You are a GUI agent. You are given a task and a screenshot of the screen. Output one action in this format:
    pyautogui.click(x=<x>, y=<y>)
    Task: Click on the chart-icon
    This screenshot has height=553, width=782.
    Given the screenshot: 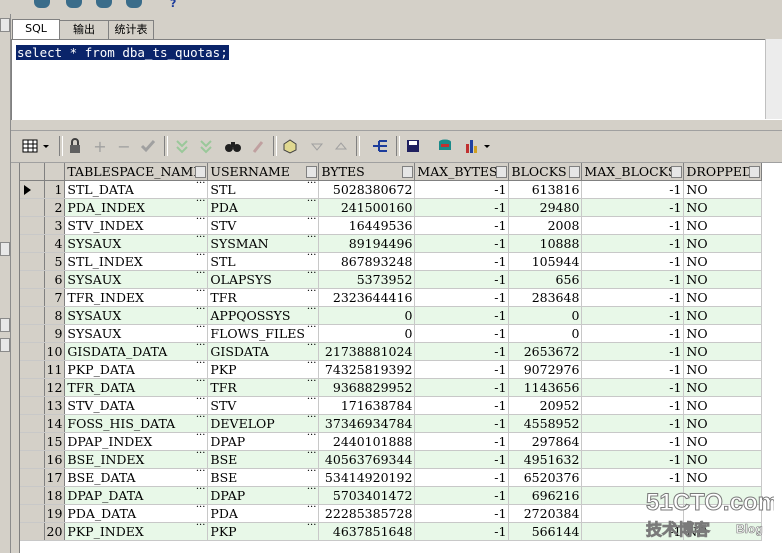 What is the action you would take?
    pyautogui.click(x=480, y=146)
    